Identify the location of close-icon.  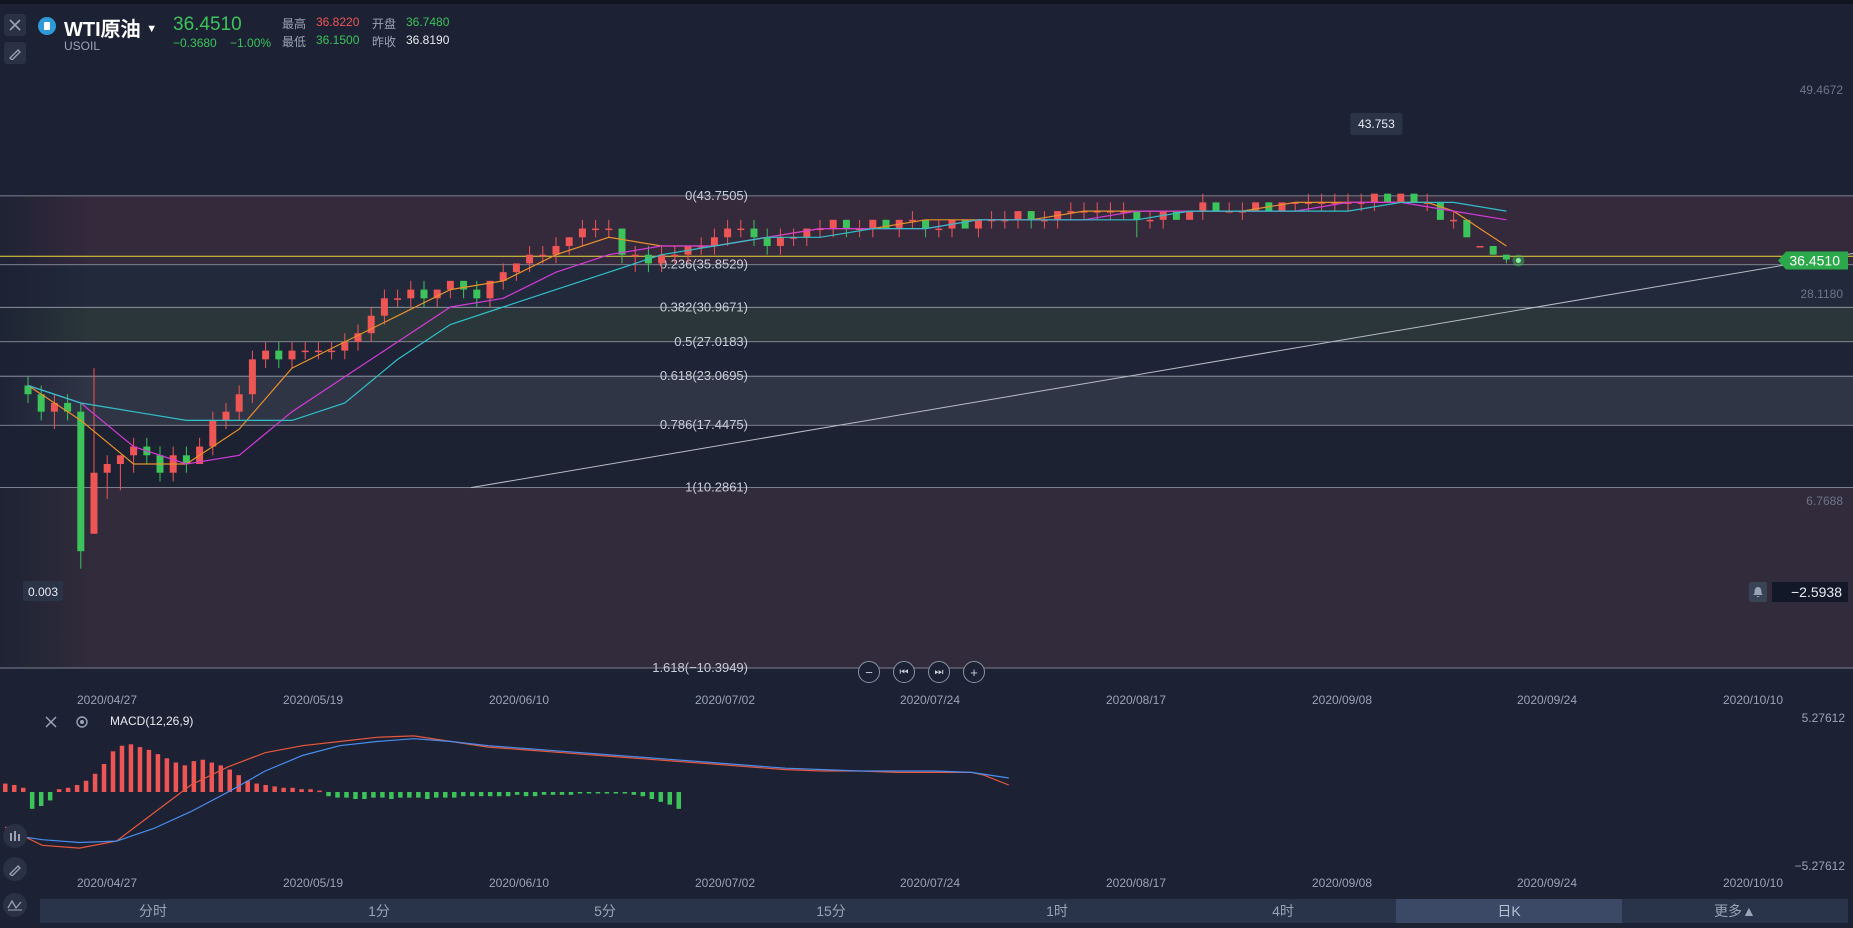
(51, 722).